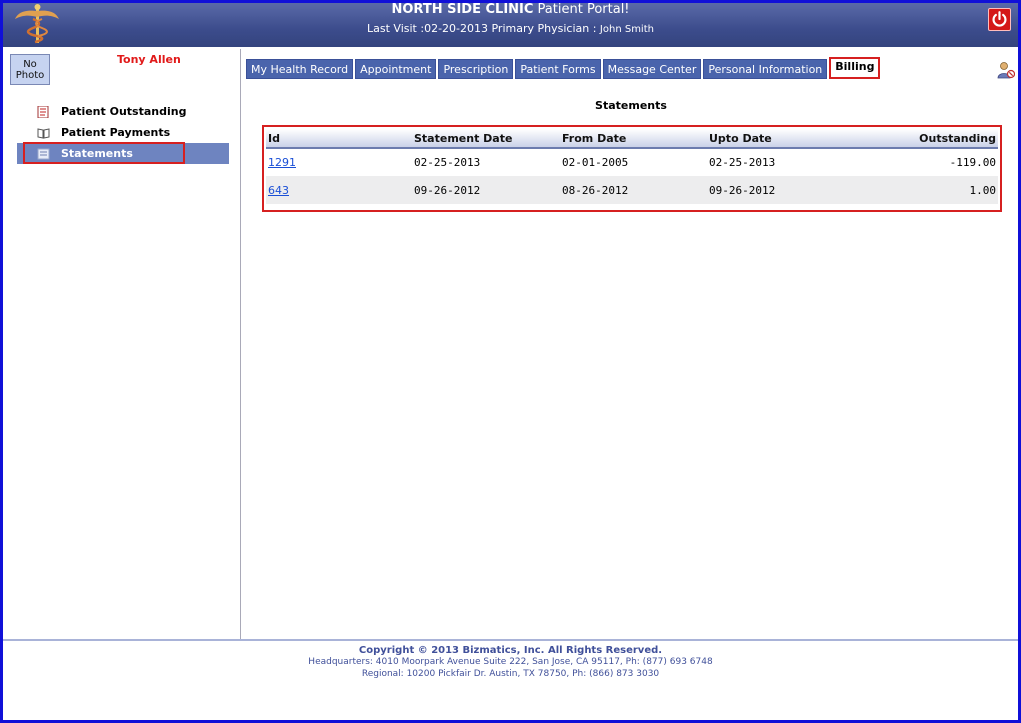  I want to click on tab-my-health-record: My Health Record, so click(300, 69).